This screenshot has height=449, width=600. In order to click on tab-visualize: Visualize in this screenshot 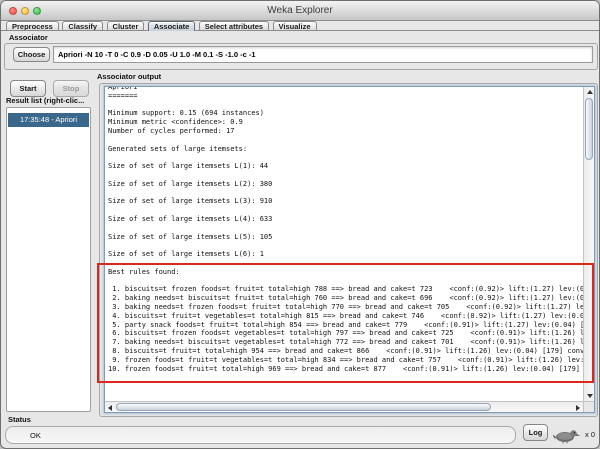, I will do `click(294, 26)`.